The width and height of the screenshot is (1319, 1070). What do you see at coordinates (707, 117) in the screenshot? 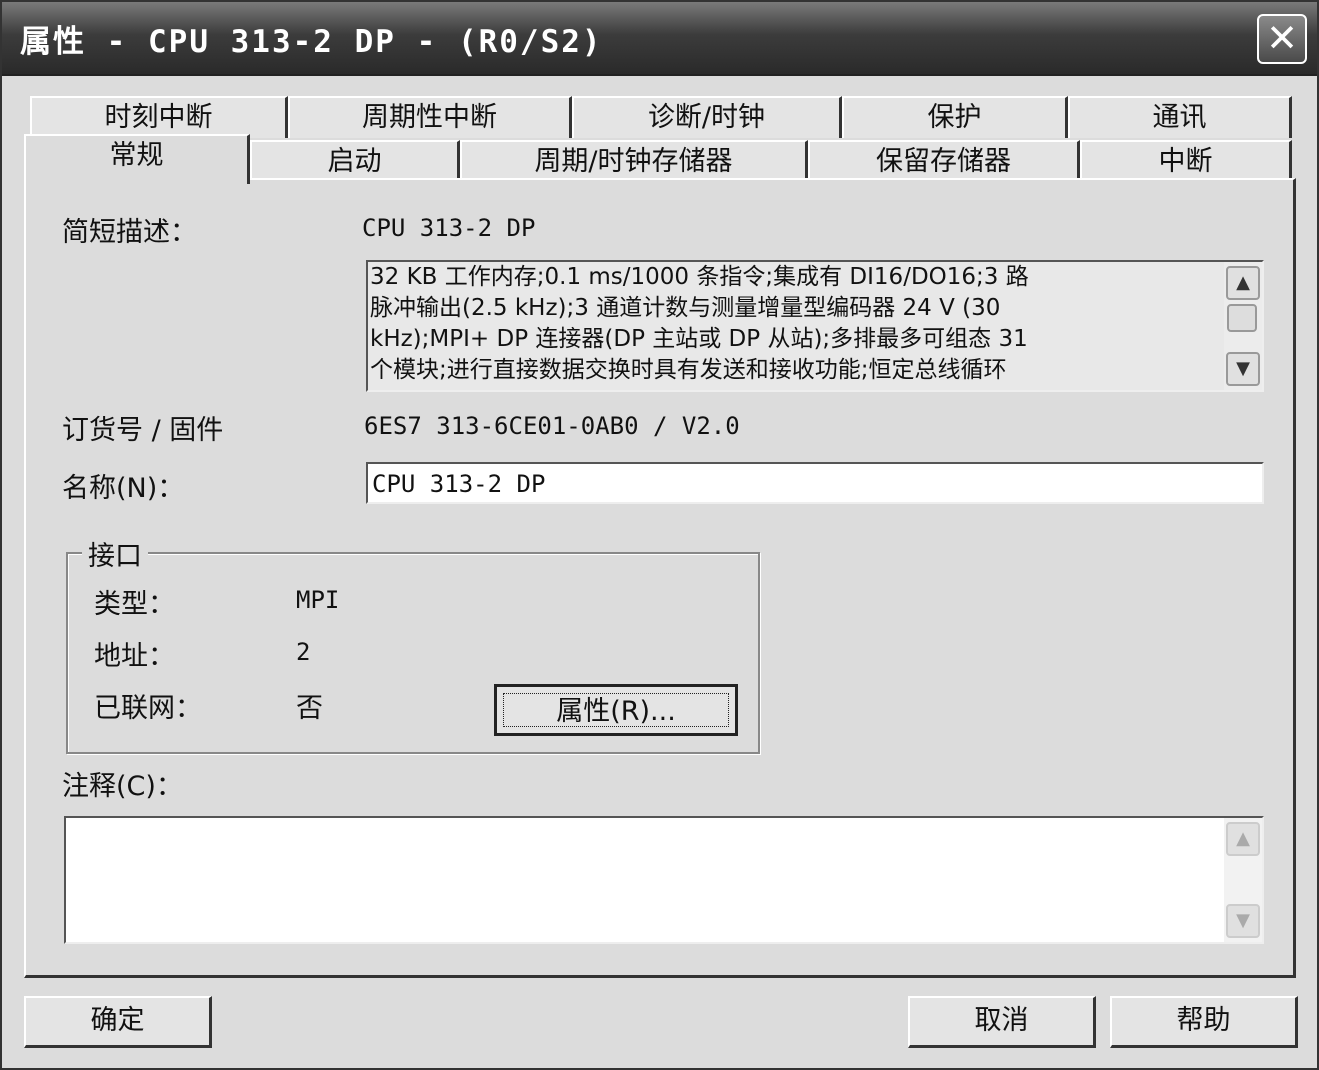
I see `tab-diagnostics-clock: 诊断/时钟` at bounding box center [707, 117].